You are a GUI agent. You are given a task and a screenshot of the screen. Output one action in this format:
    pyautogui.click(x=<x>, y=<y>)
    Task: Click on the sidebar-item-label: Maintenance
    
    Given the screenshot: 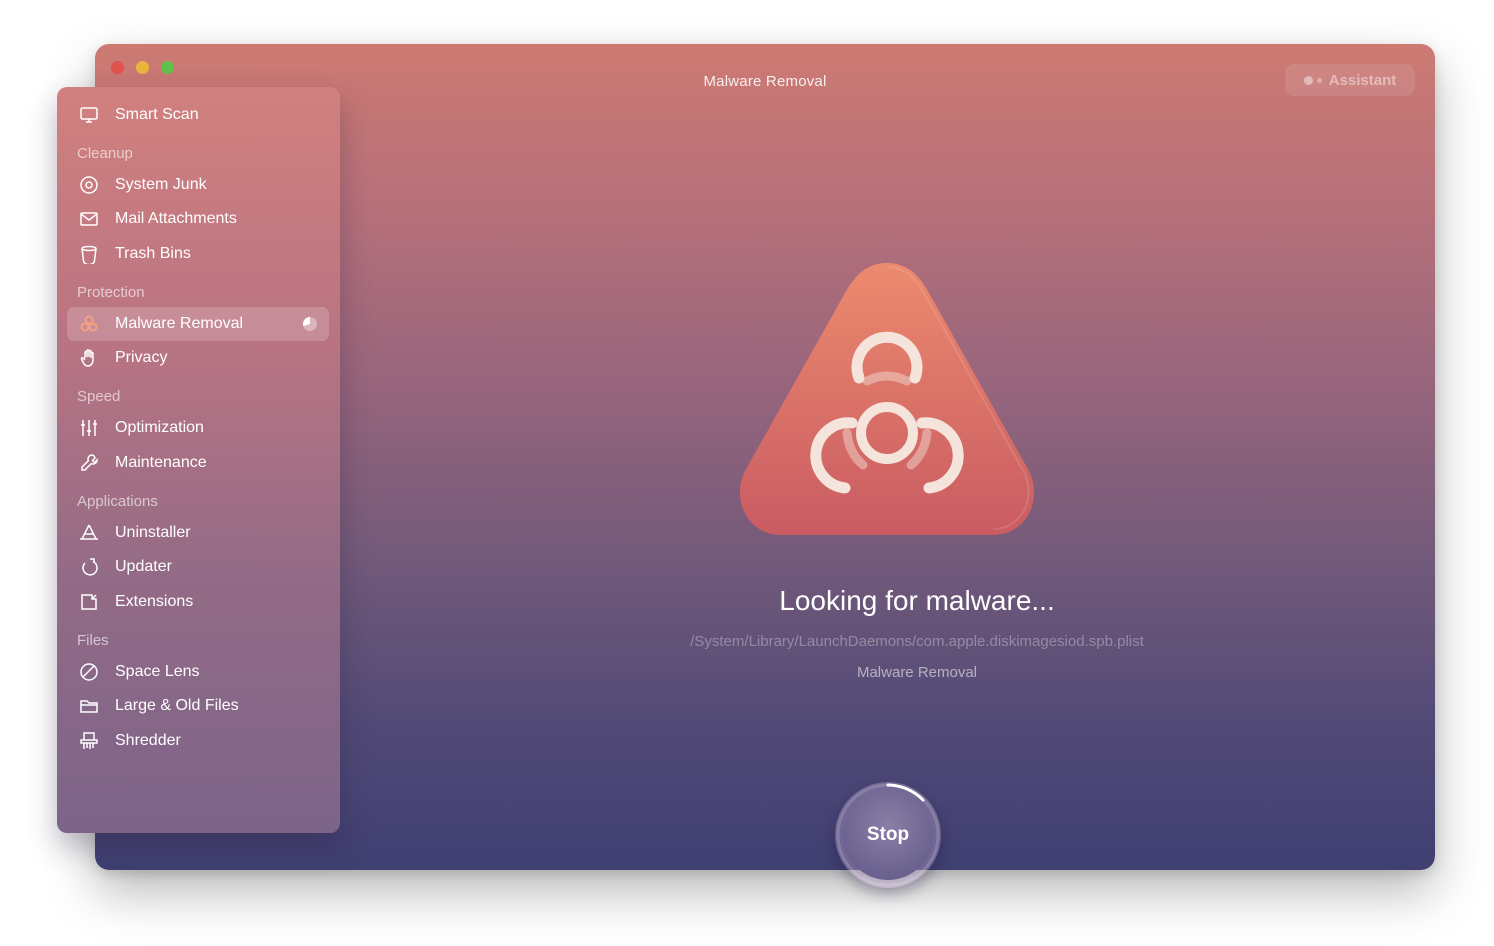 What is the action you would take?
    pyautogui.click(x=161, y=462)
    